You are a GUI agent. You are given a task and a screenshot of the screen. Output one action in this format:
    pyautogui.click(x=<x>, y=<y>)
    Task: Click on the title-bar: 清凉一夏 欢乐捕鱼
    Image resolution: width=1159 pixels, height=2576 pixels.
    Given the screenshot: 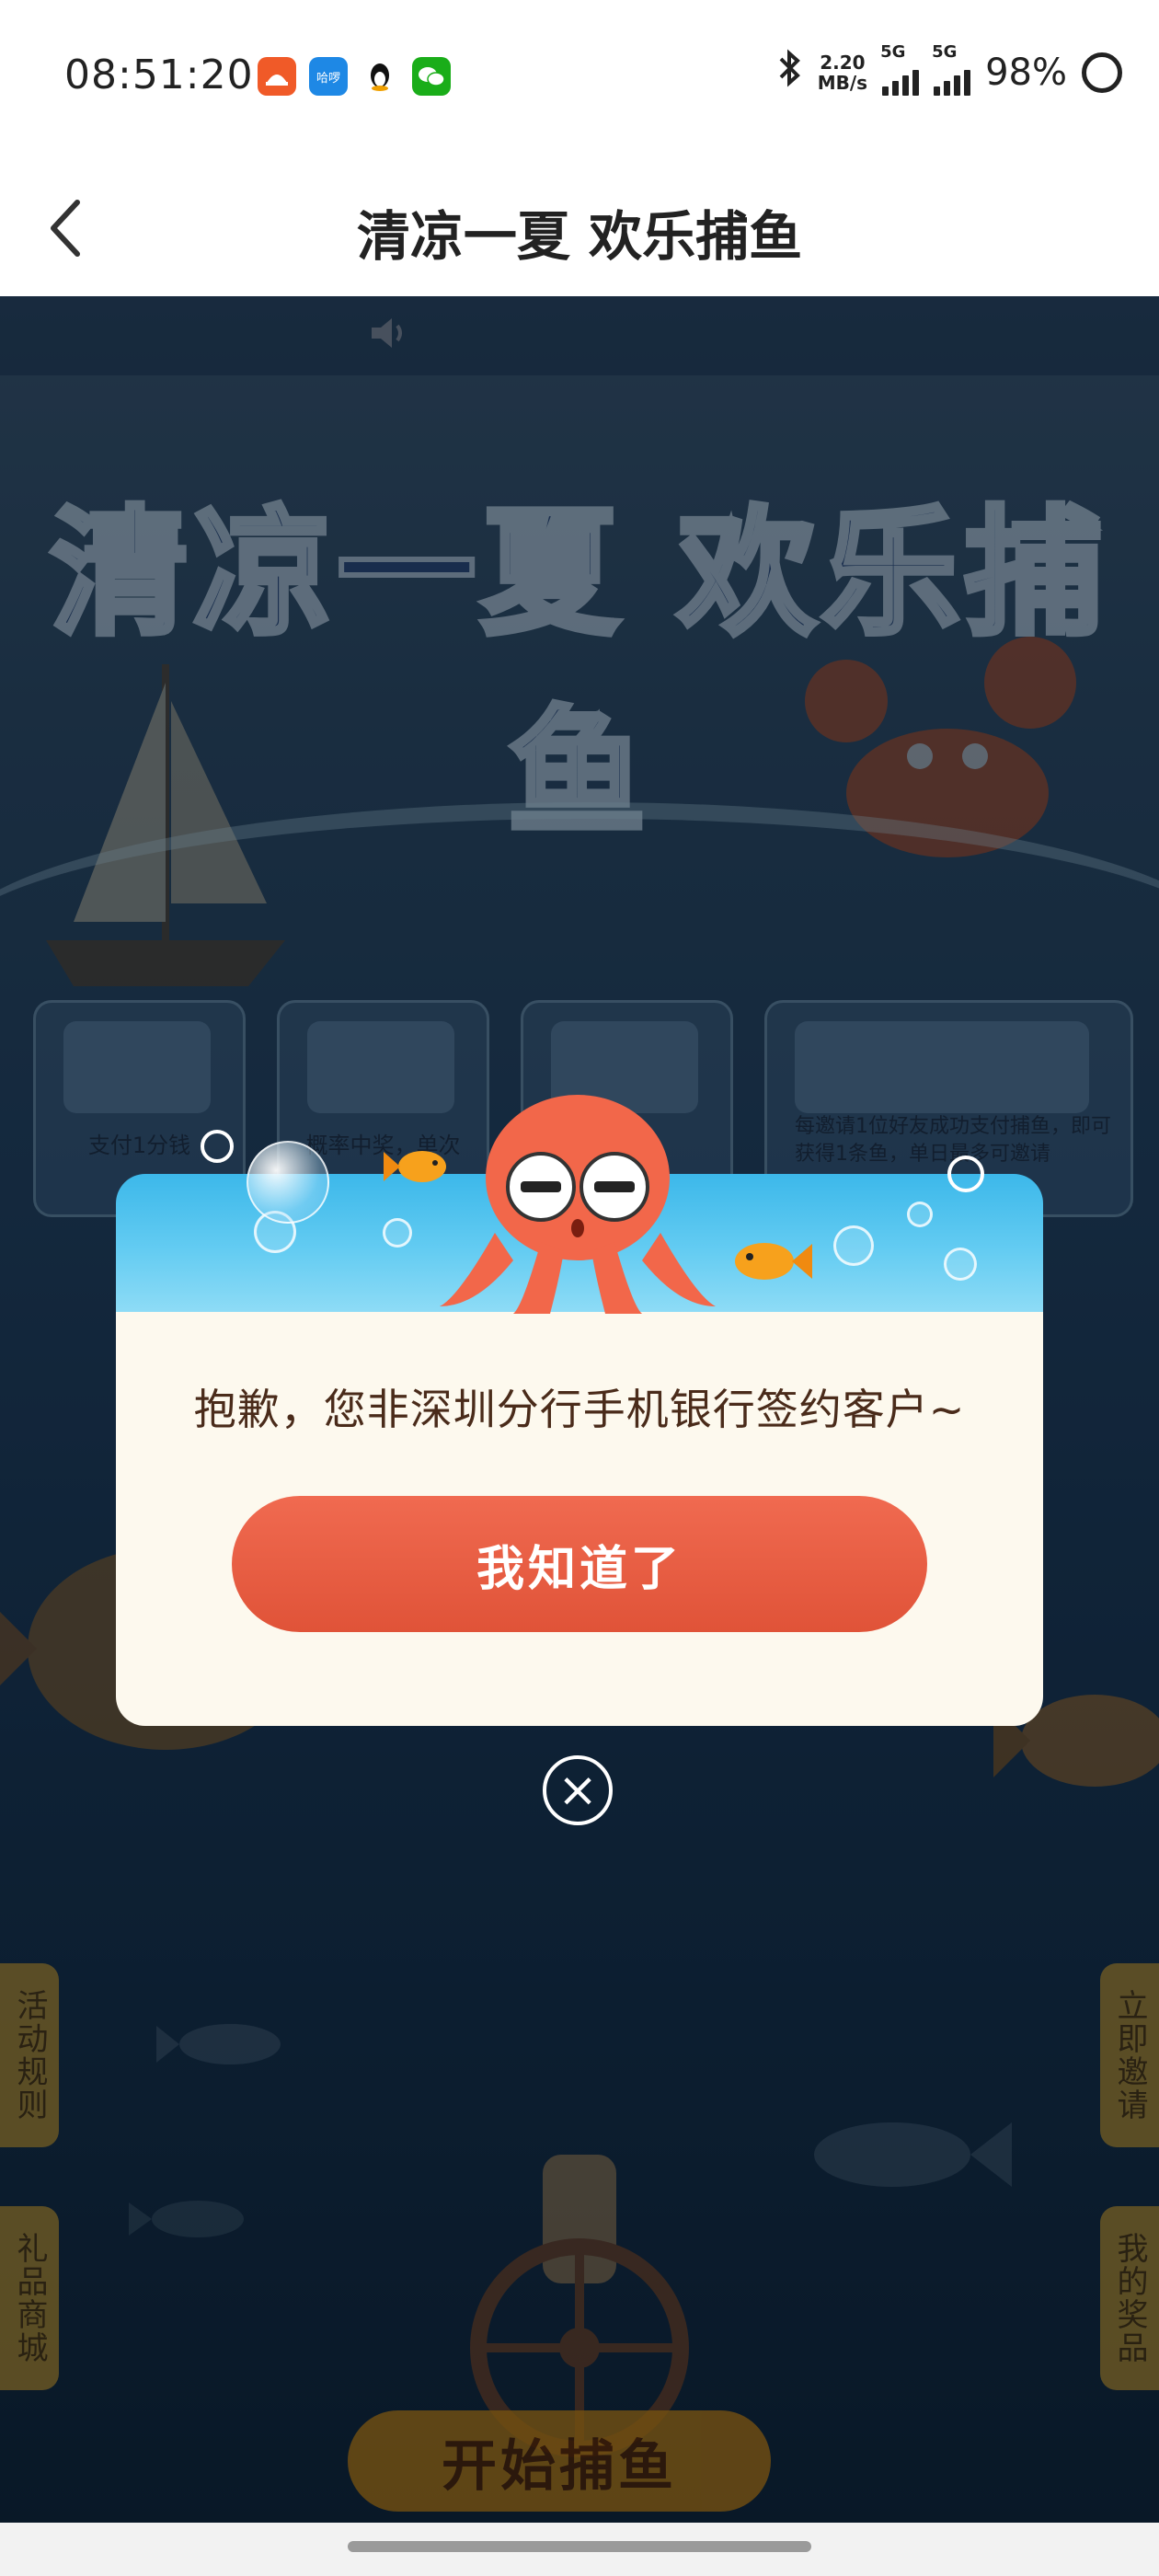 What is the action you would take?
    pyautogui.click(x=579, y=226)
    